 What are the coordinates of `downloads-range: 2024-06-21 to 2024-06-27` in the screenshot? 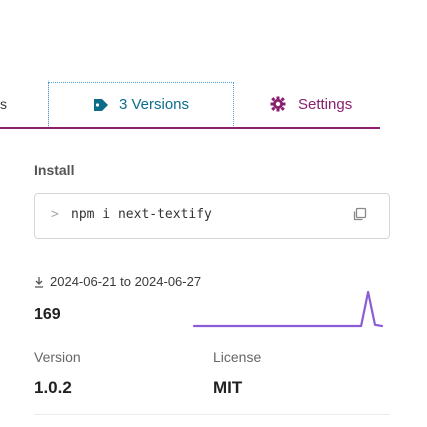 It's located at (117, 281).